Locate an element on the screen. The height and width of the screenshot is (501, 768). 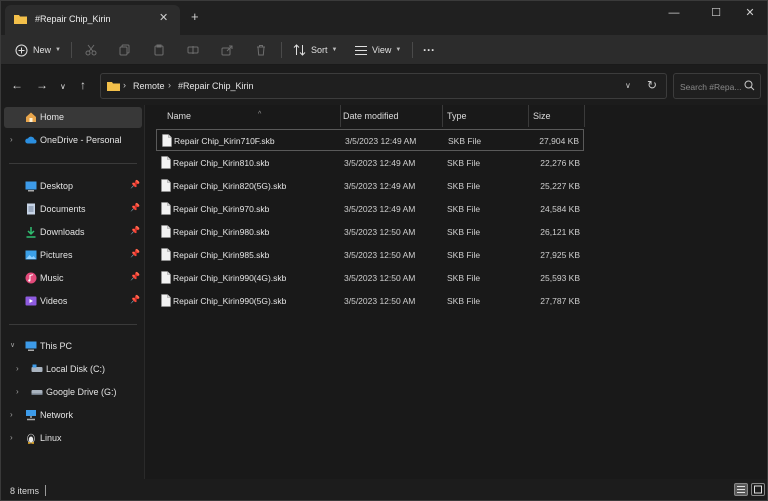
file-name: Repair Chip_Kirin710F.skb is located at coordinates (224, 141).